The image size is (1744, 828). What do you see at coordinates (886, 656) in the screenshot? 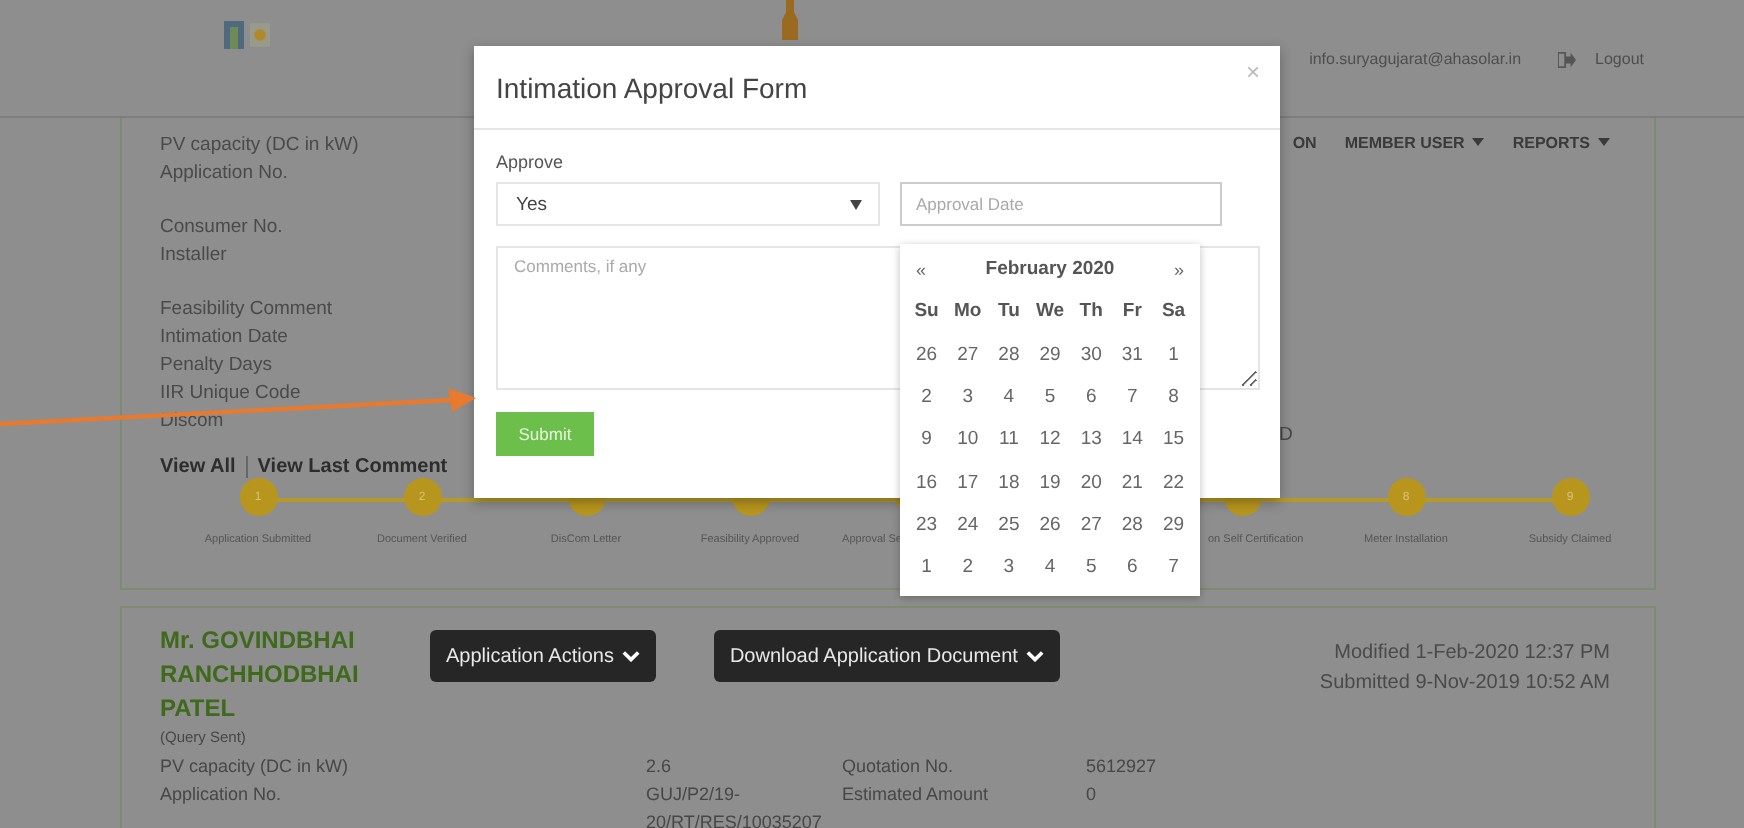
I see `download-document-button: Download Application Document` at bounding box center [886, 656].